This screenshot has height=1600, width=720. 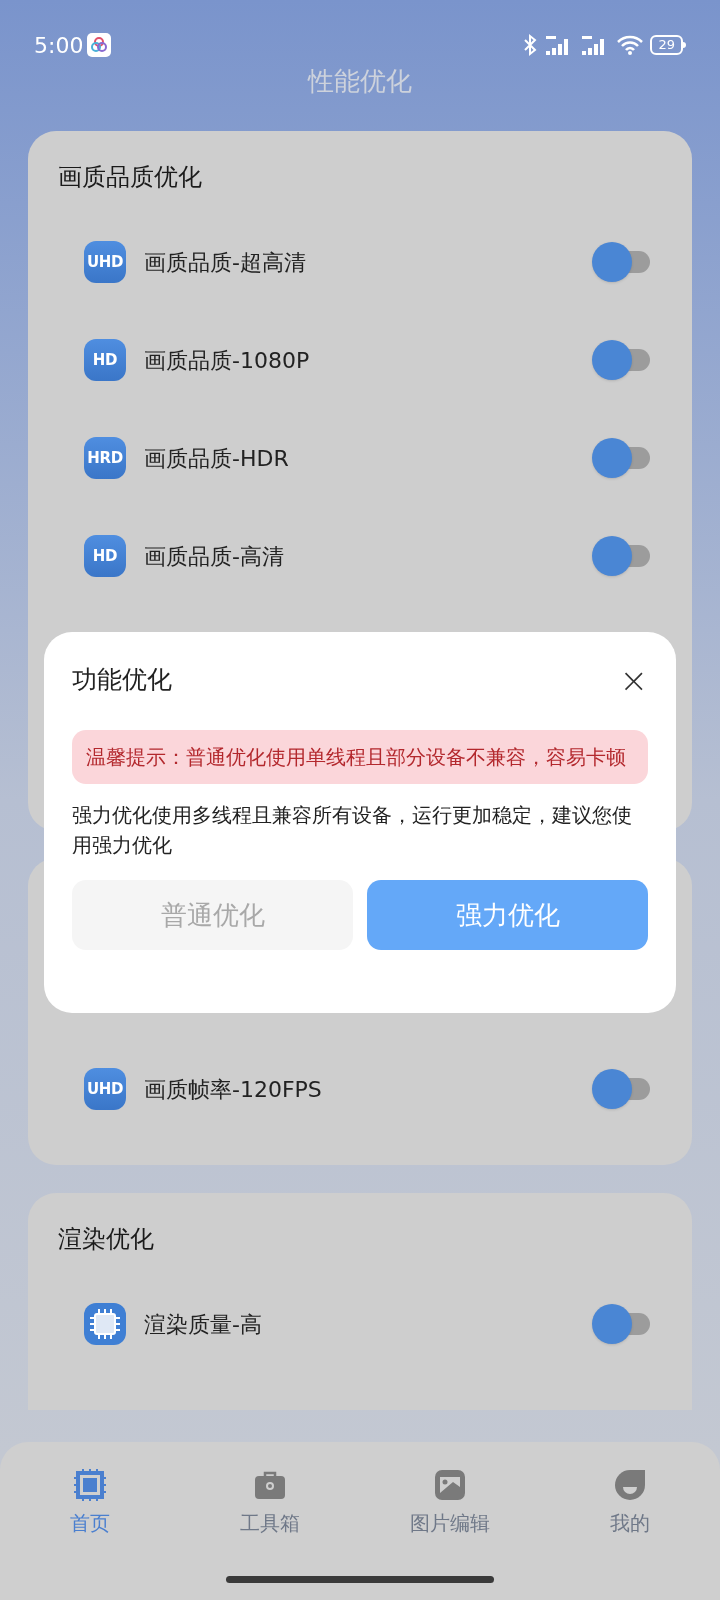 I want to click on nav-tab: 我的, so click(x=630, y=1534).